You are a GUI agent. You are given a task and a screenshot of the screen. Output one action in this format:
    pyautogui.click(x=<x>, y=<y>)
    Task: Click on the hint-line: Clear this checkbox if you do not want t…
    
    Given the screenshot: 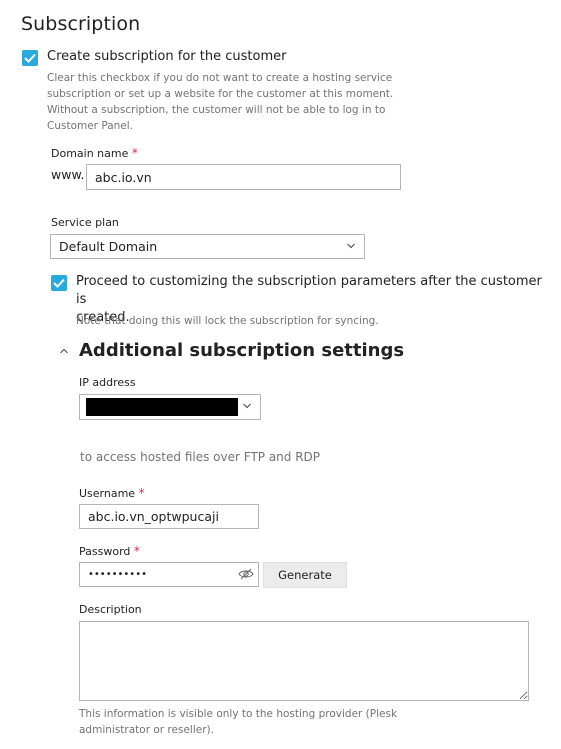 What is the action you would take?
    pyautogui.click(x=220, y=78)
    